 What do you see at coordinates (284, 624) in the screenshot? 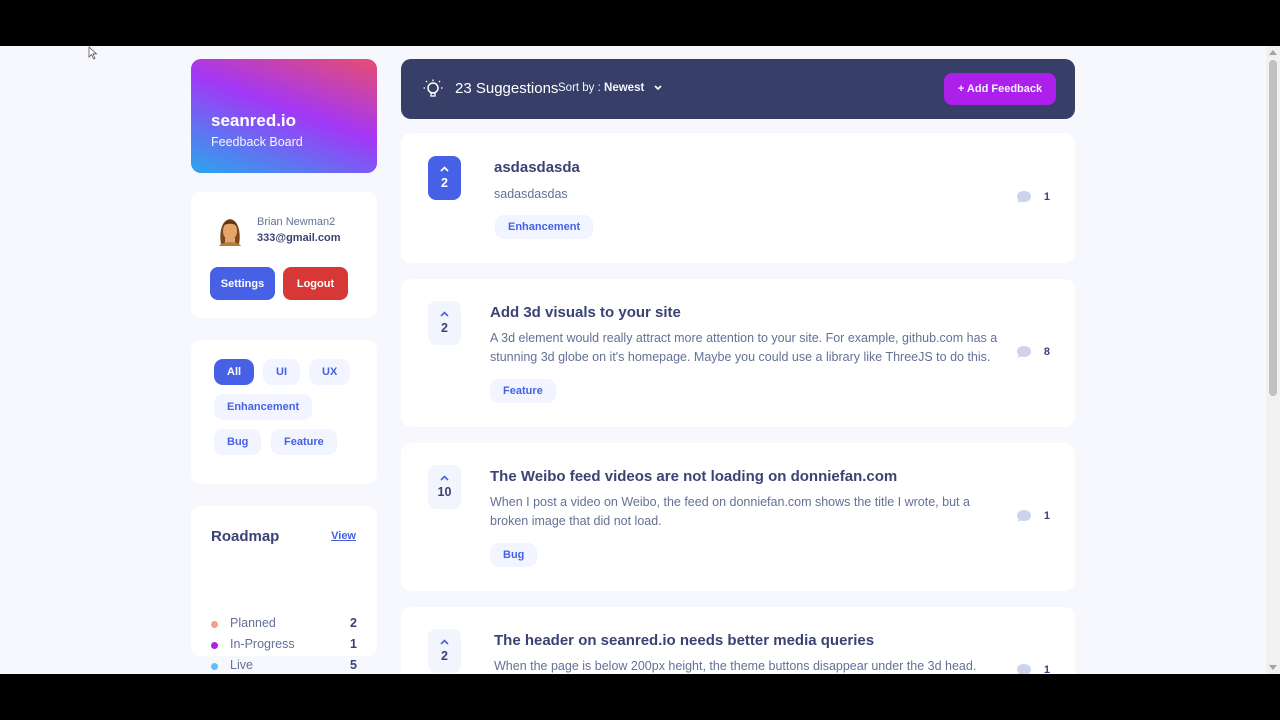
I see `roadmap-item-planned: Planned 2` at bounding box center [284, 624].